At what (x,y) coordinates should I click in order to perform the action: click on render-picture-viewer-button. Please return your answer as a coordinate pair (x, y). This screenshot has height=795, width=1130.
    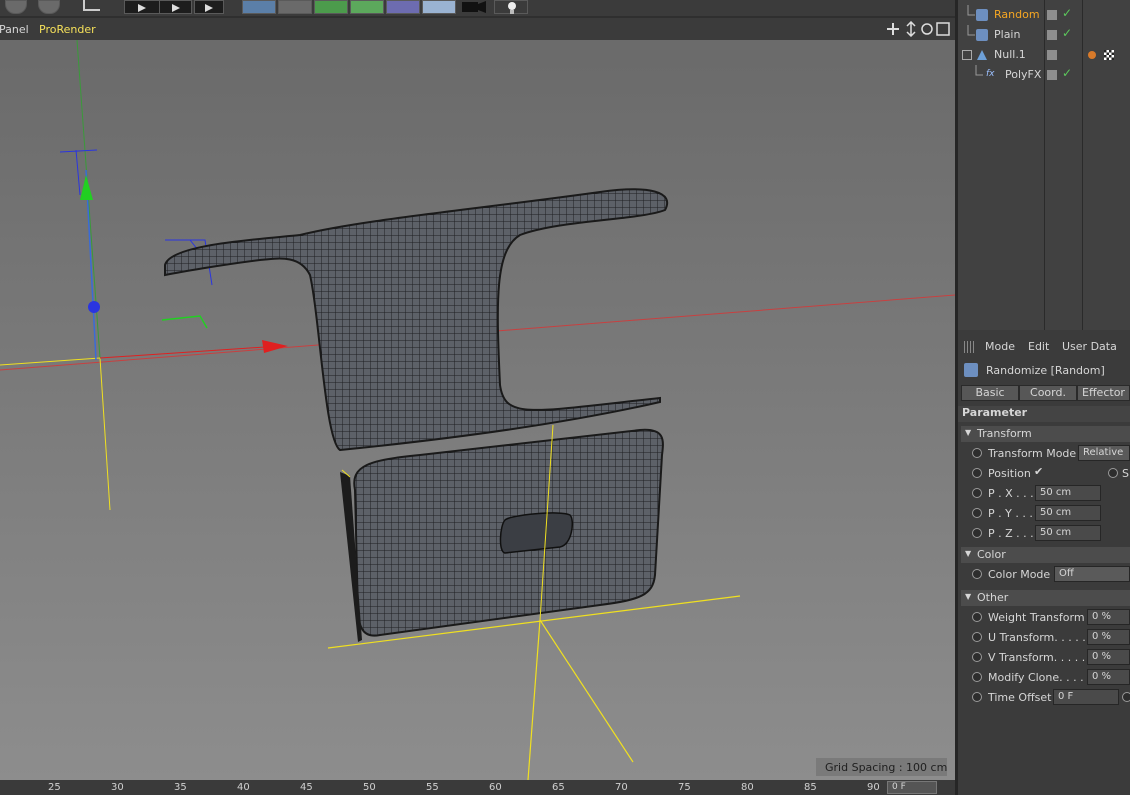
    Looking at the image, I should click on (175, 7).